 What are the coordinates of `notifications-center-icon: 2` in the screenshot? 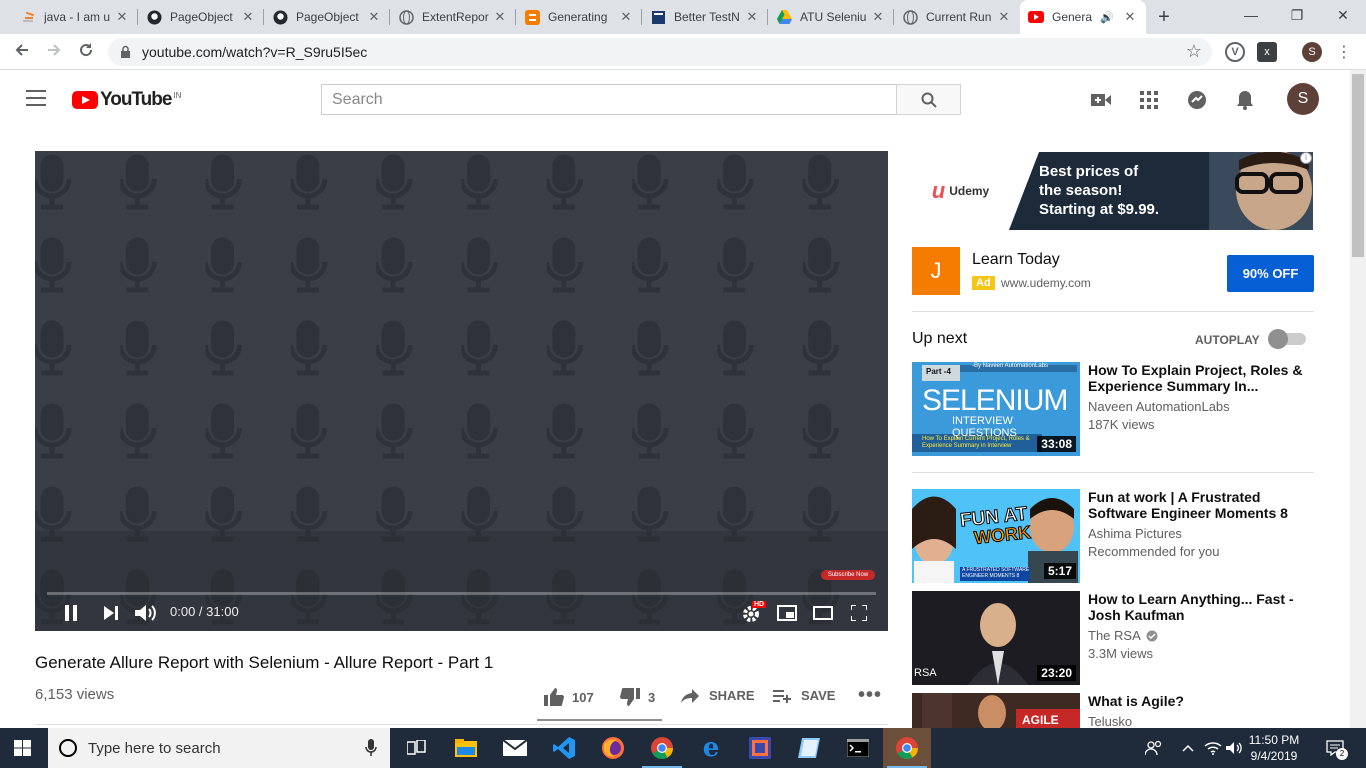 It's located at (1335, 748).